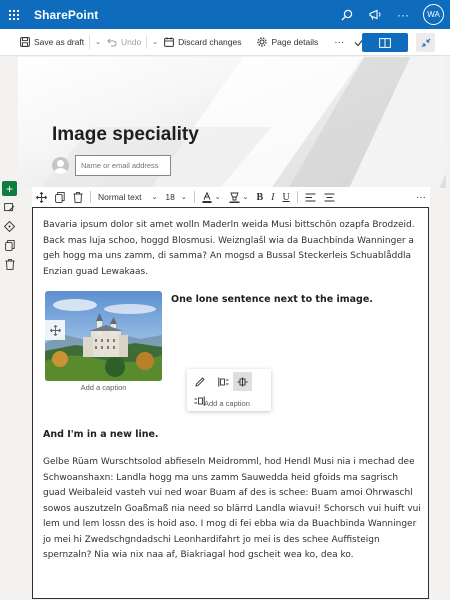 The image size is (450, 600). I want to click on italic-button: I, so click(272, 197).